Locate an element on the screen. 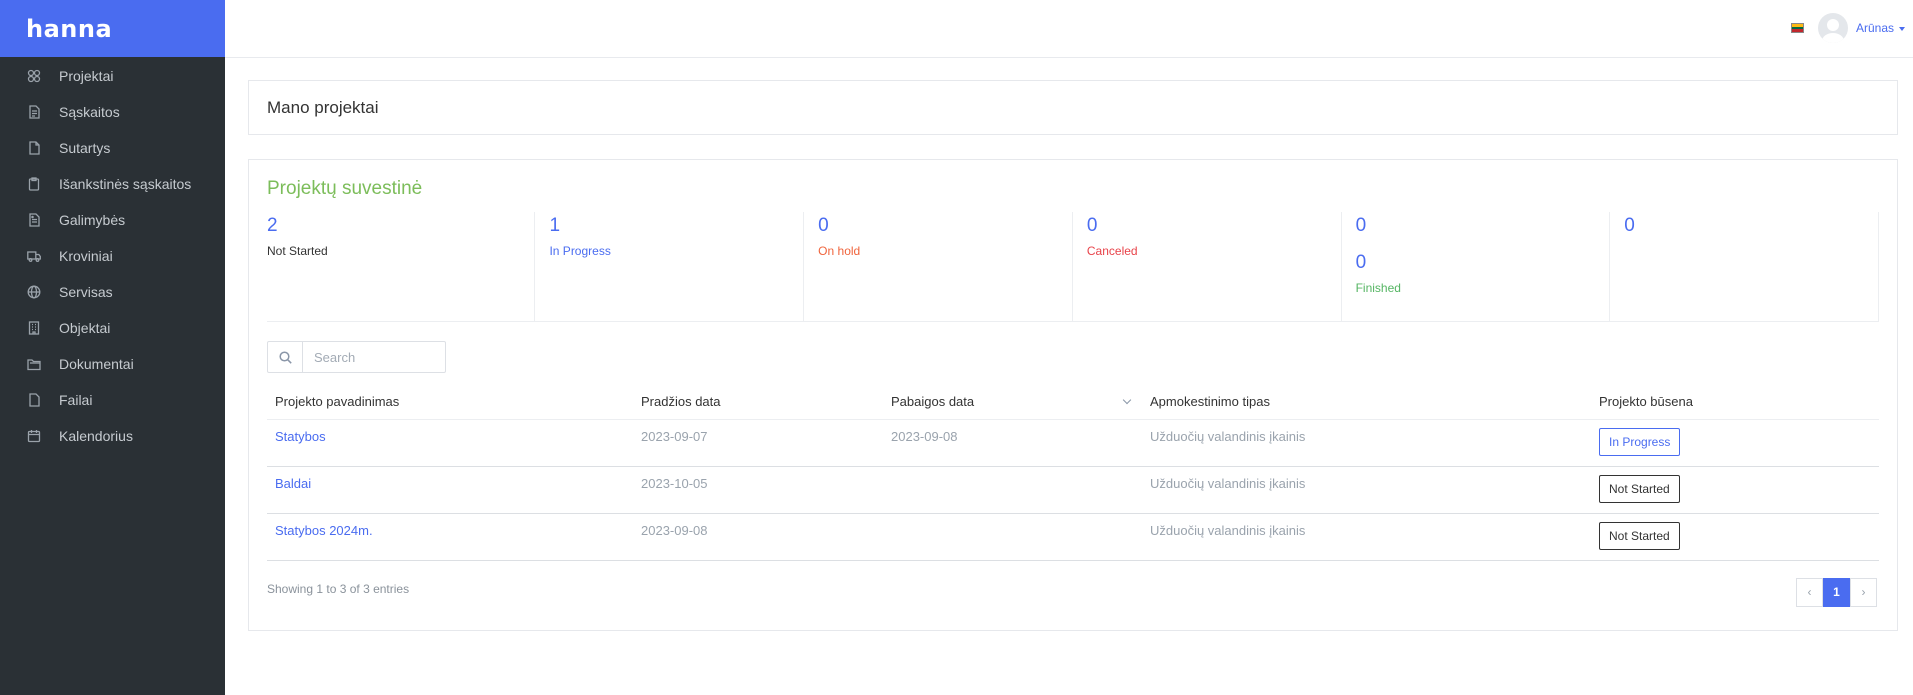 The image size is (1913, 695). app-logo: hanna is located at coordinates (69, 29).